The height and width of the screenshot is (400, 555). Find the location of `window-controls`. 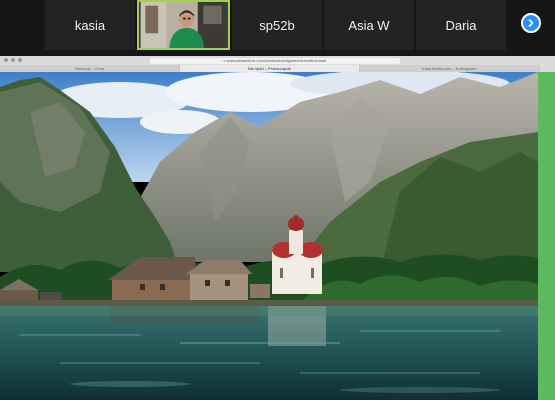

window-controls is located at coordinates (13, 60).